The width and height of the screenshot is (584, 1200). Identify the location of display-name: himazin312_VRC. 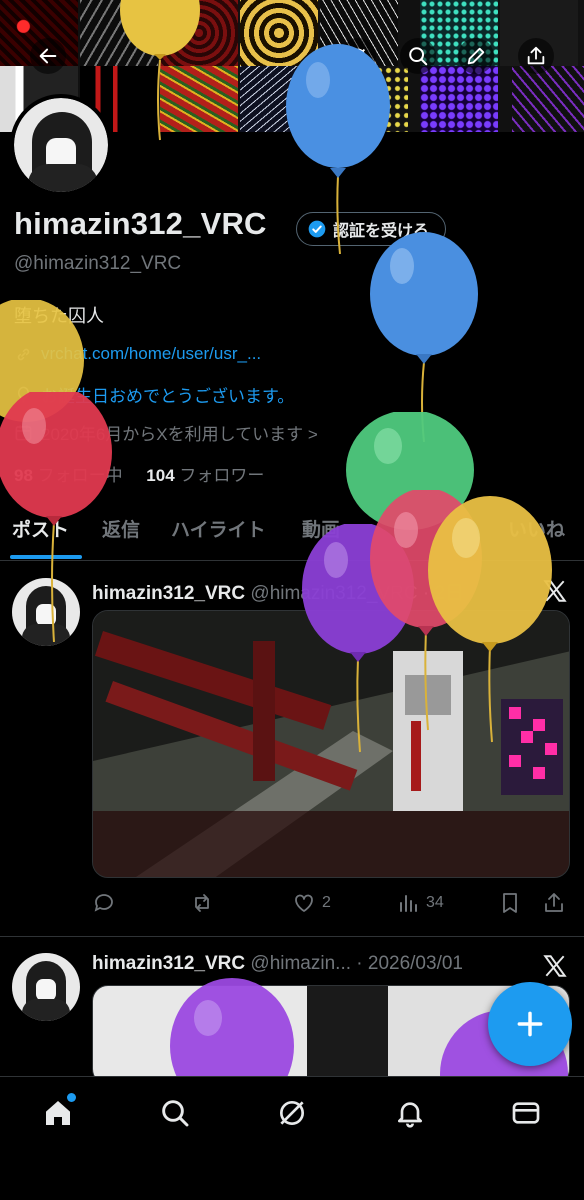
(140, 223).